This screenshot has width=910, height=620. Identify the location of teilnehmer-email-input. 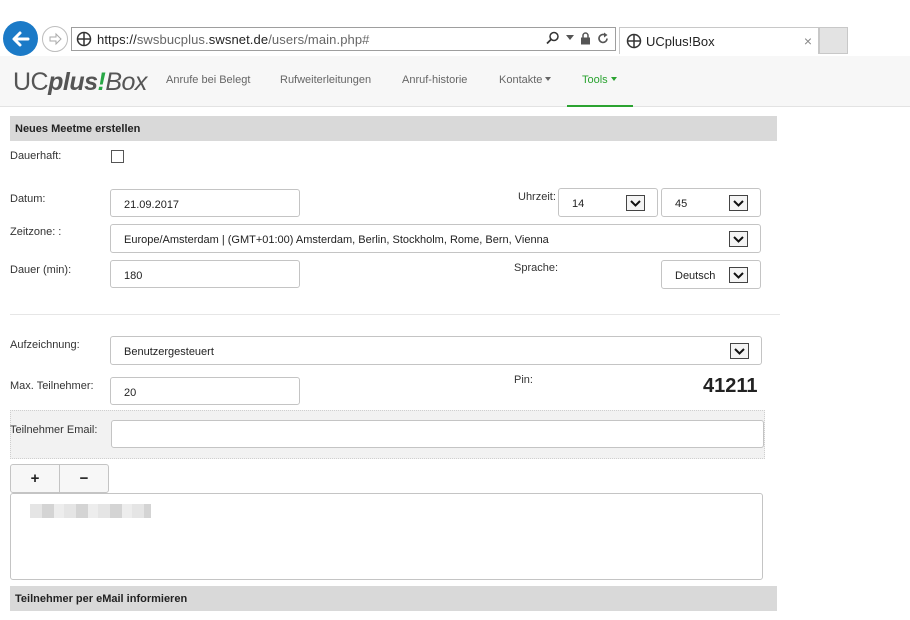
(437, 434).